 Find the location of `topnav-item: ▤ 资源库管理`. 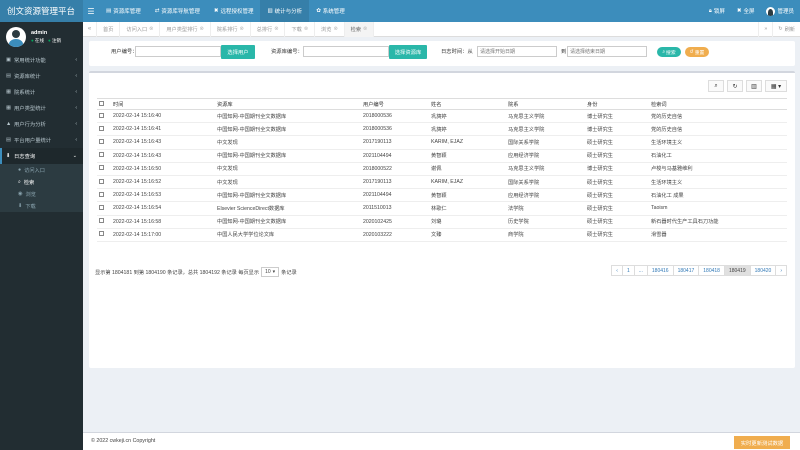

topnav-item: ▤ 资源库管理 is located at coordinates (123, 11).